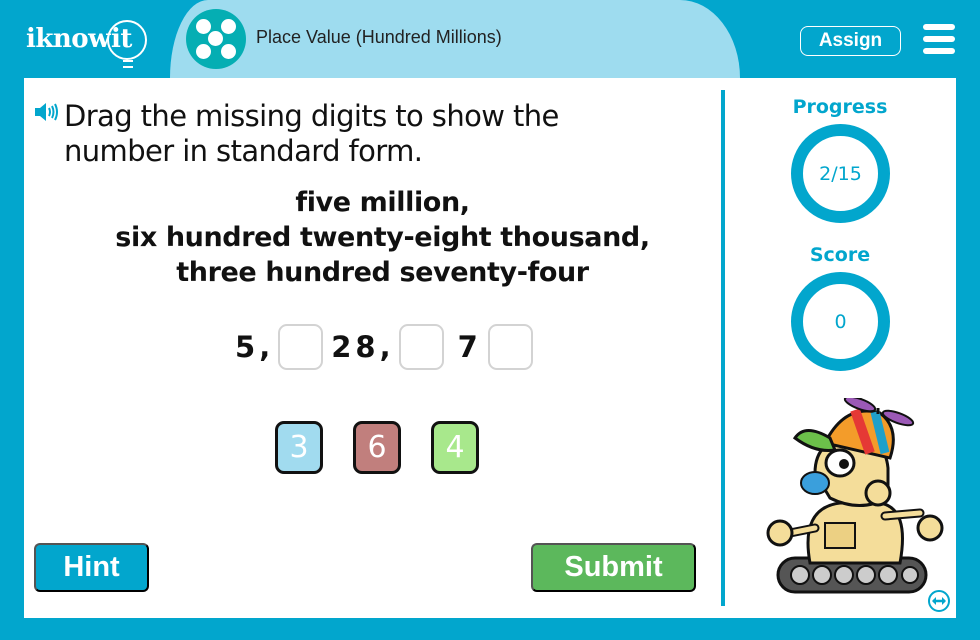  I want to click on progress-label: Progress, so click(840, 107).